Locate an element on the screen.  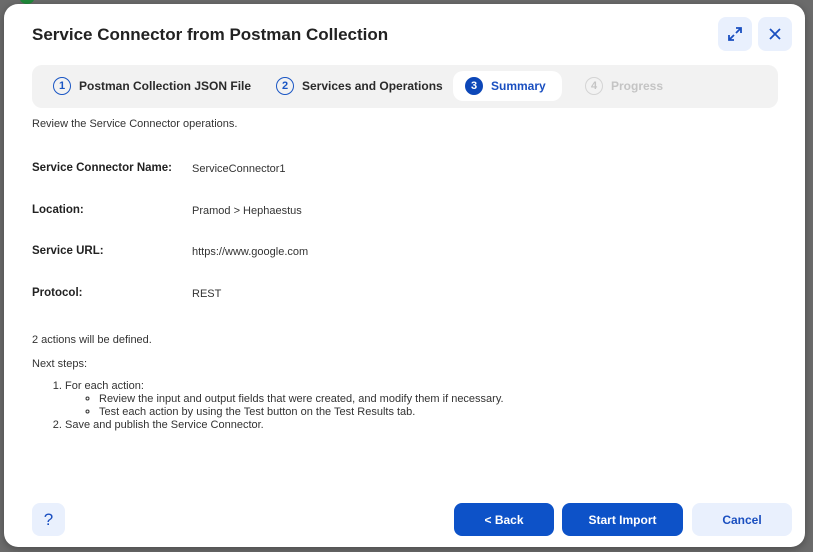
step-label: Summary is located at coordinates (518, 86).